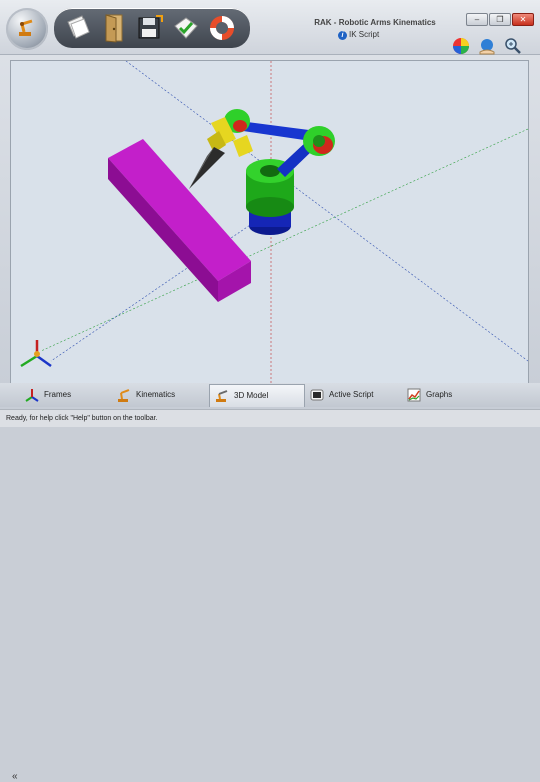 The image size is (540, 782). I want to click on save-button, so click(150, 28).